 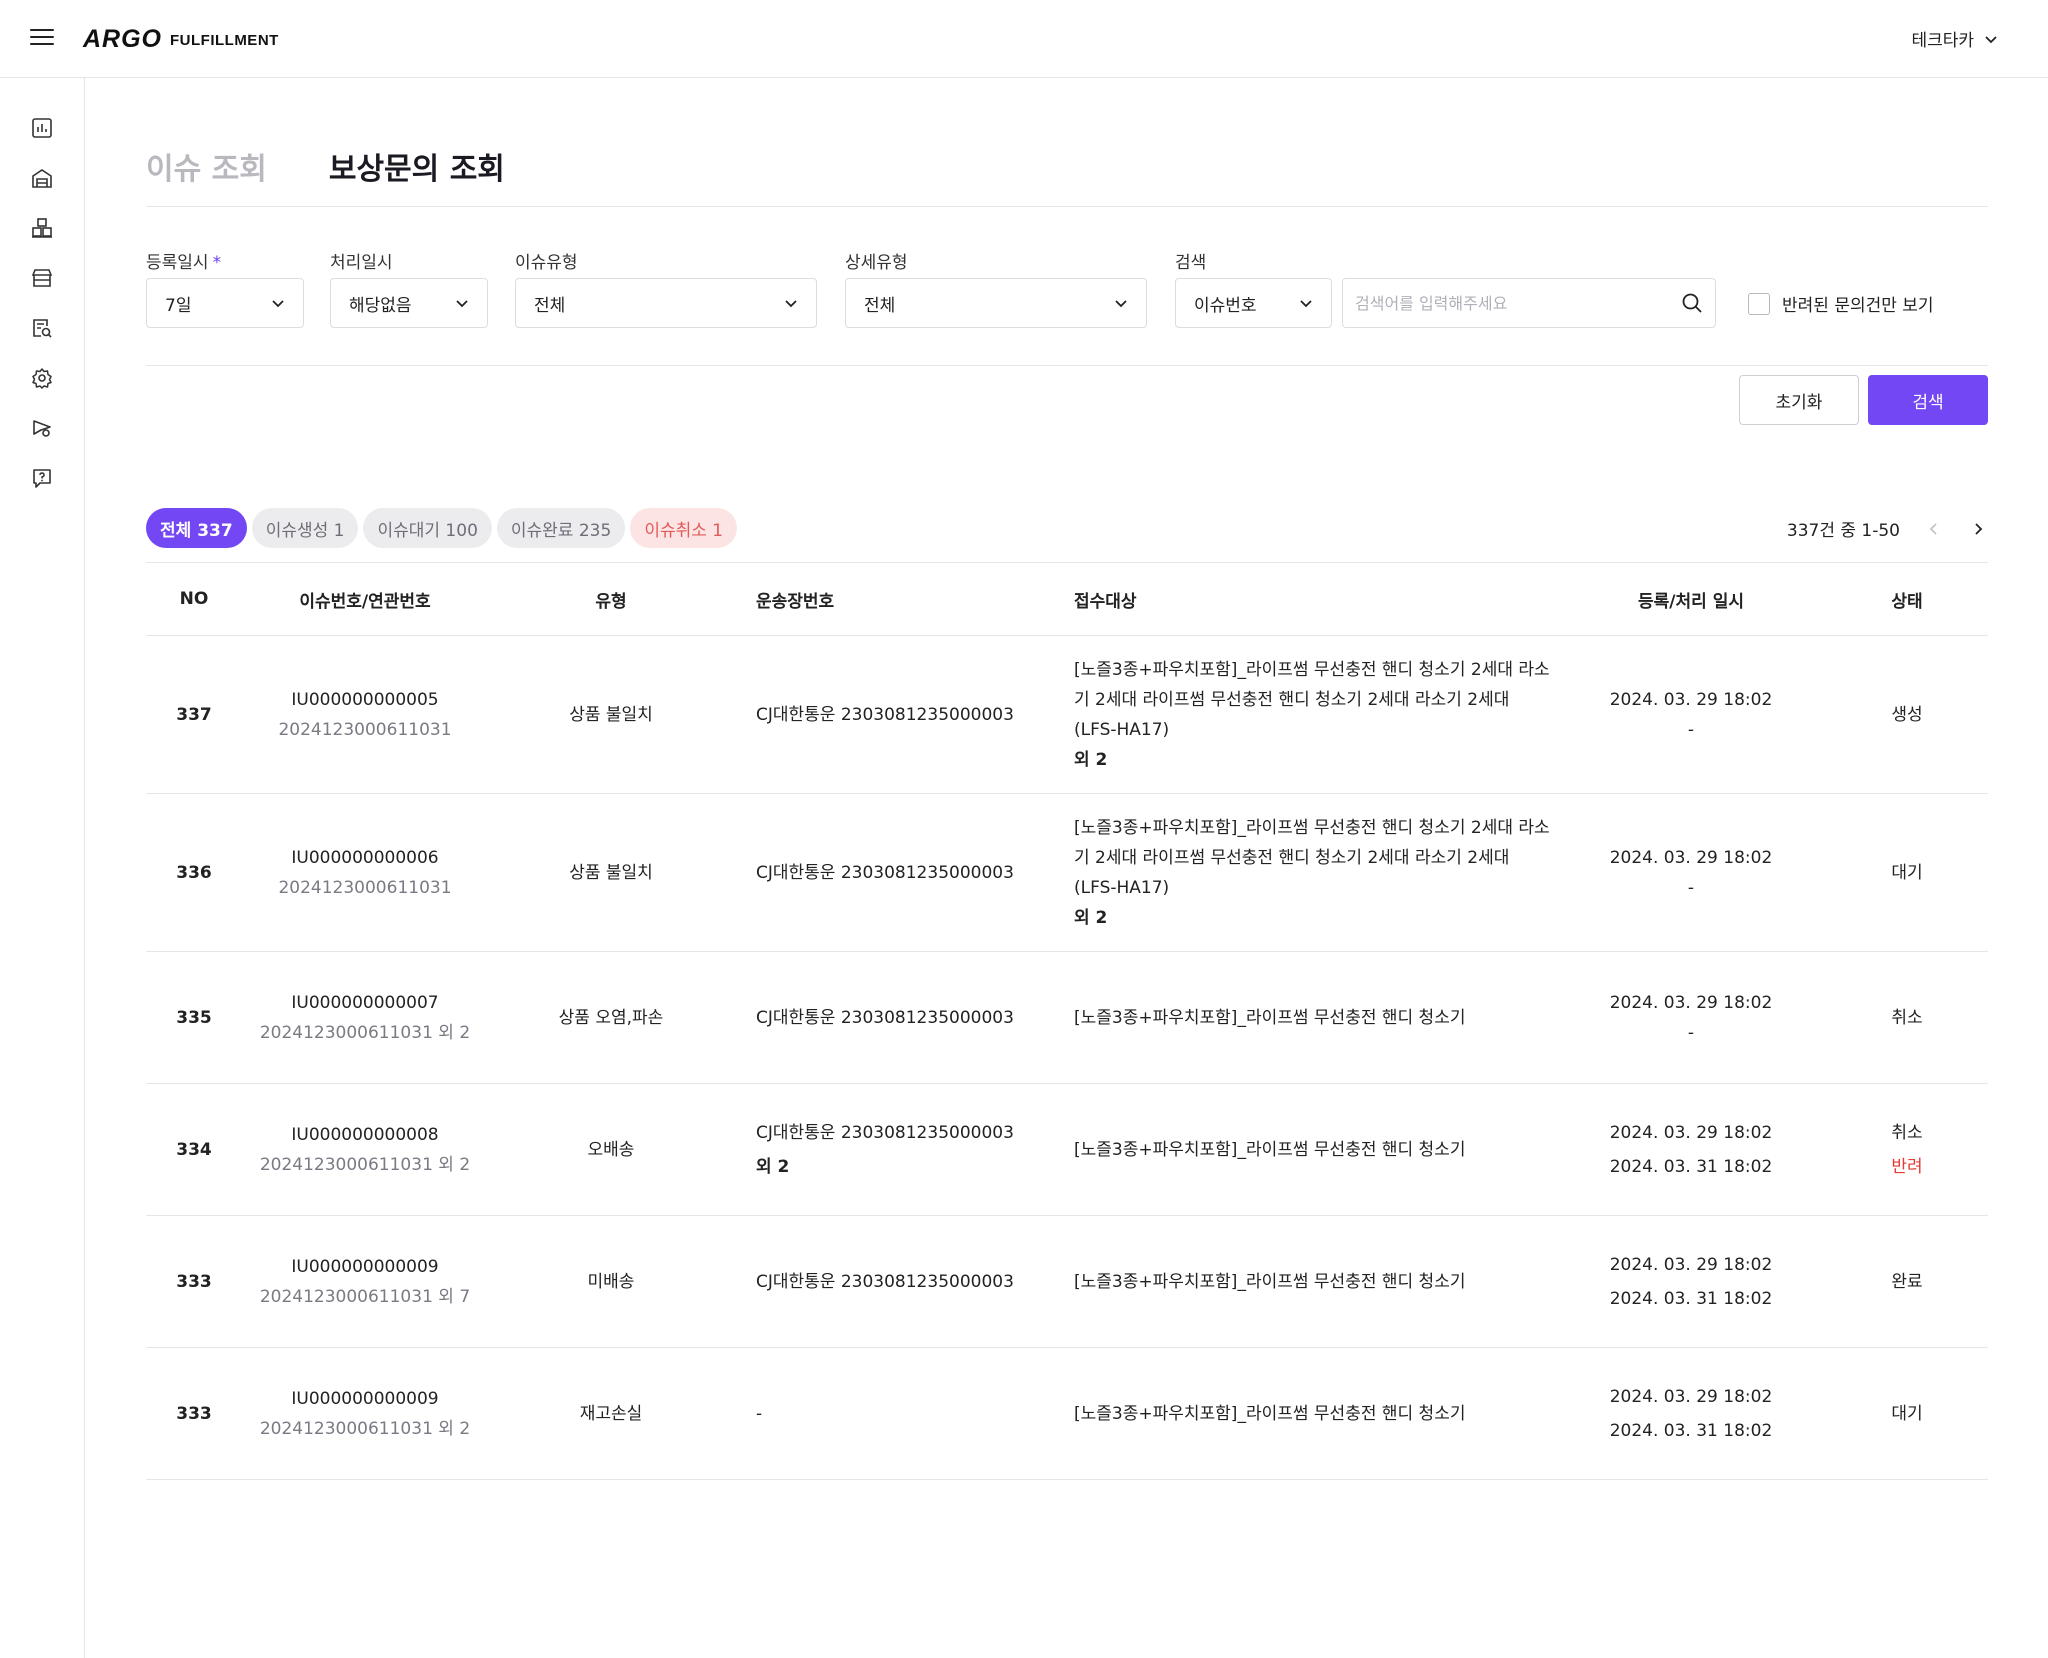 I want to click on issue-type: 상품 불일치, so click(x=611, y=714).